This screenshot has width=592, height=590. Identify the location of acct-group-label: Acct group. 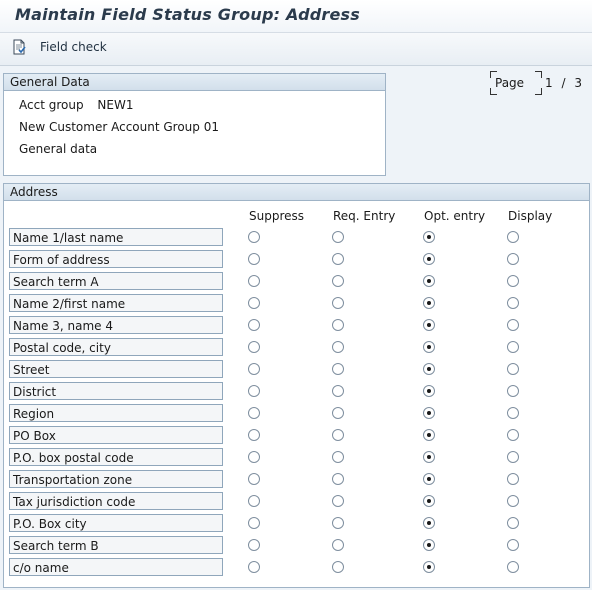
(51, 105).